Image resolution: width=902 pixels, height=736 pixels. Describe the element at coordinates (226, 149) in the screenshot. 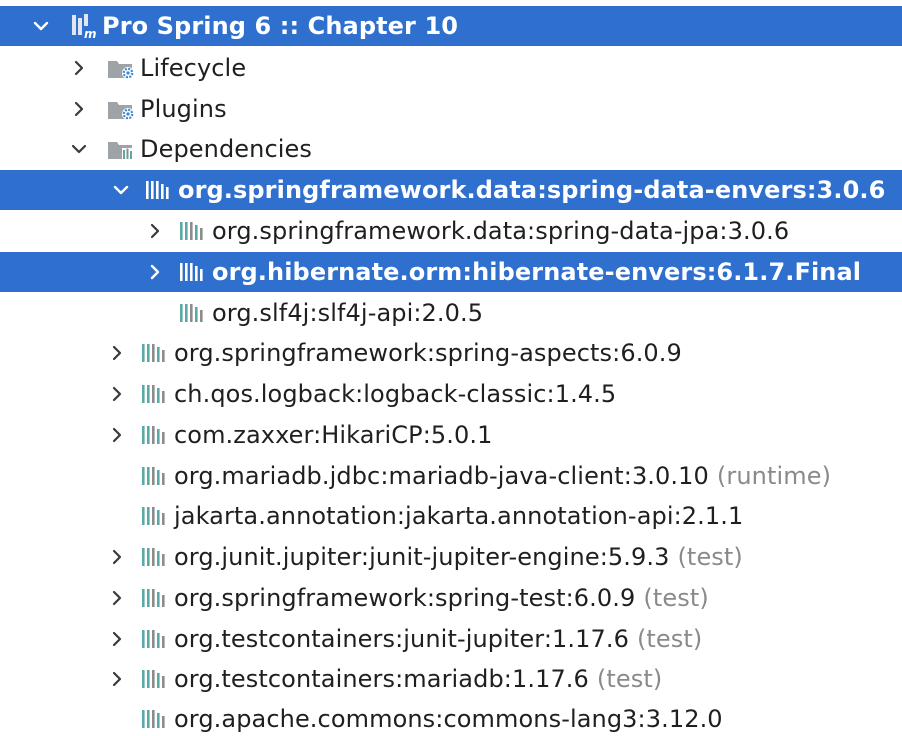

I see `dependencies-label: Dependencies` at that location.